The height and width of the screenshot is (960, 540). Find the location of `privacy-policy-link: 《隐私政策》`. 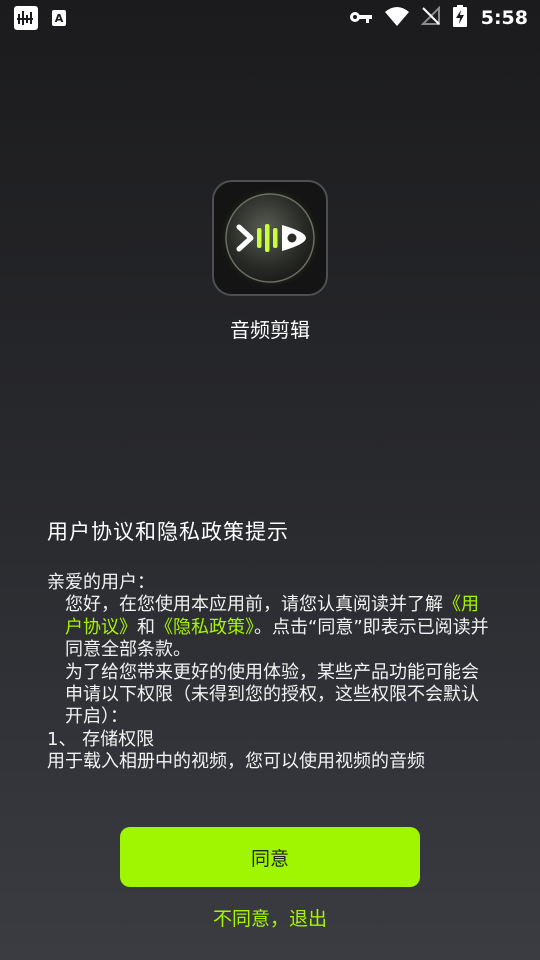

privacy-policy-link: 《隐私政策》 is located at coordinates (204, 627).